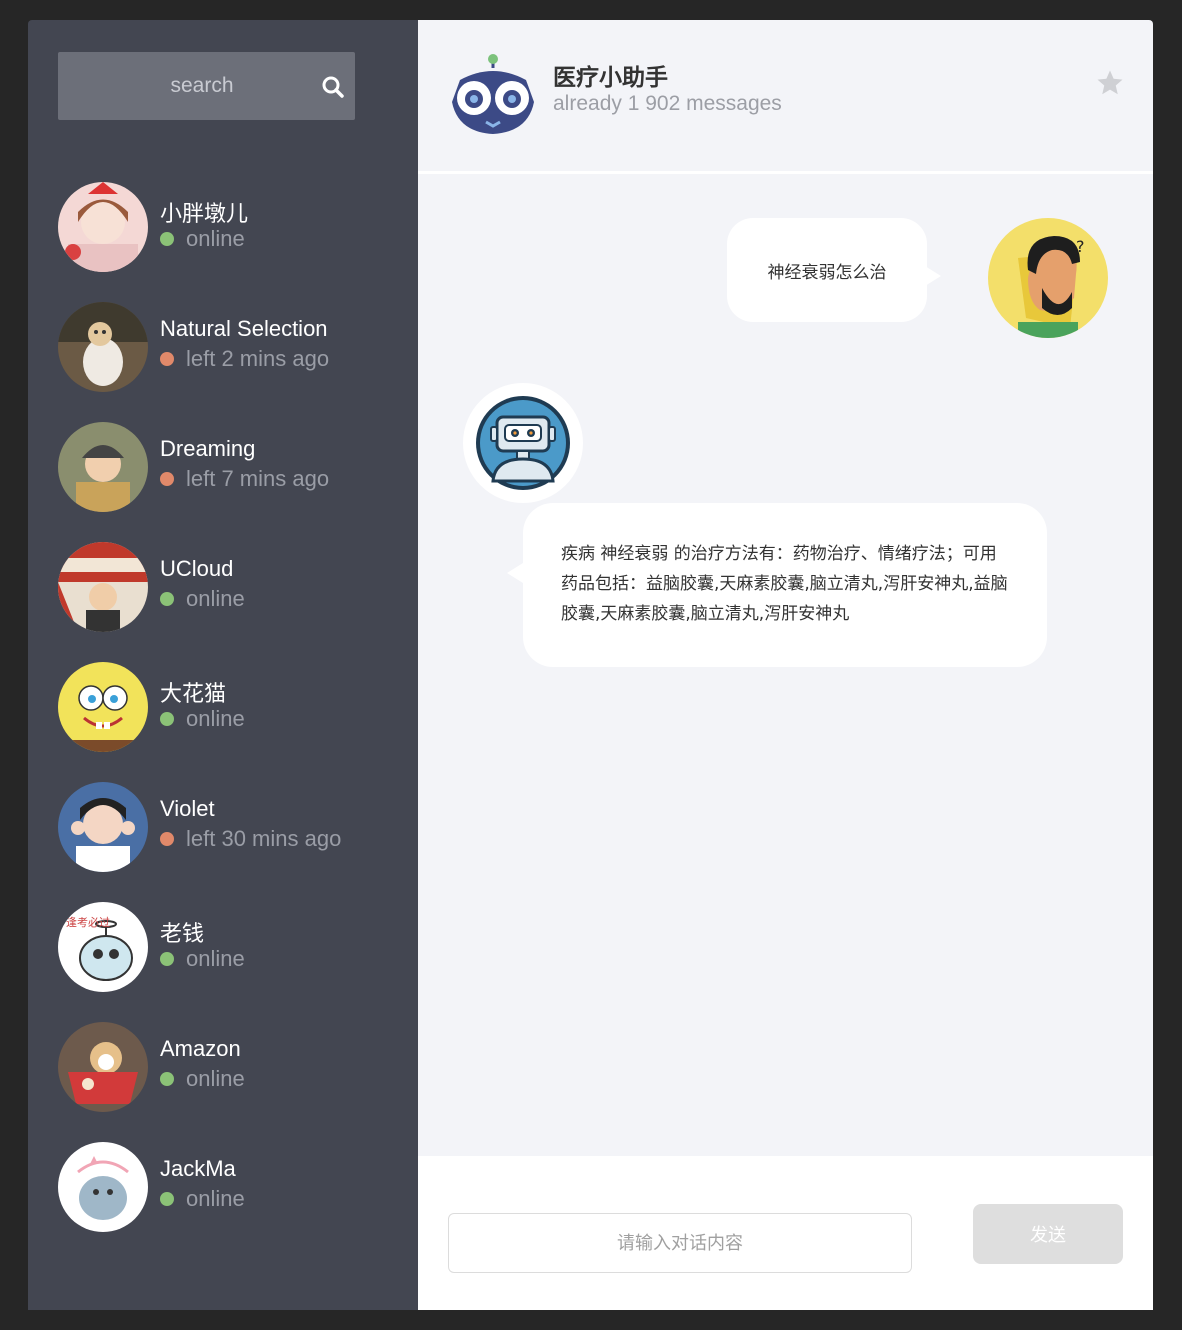  I want to click on contact-item: 大花猫 online, so click(228, 720).